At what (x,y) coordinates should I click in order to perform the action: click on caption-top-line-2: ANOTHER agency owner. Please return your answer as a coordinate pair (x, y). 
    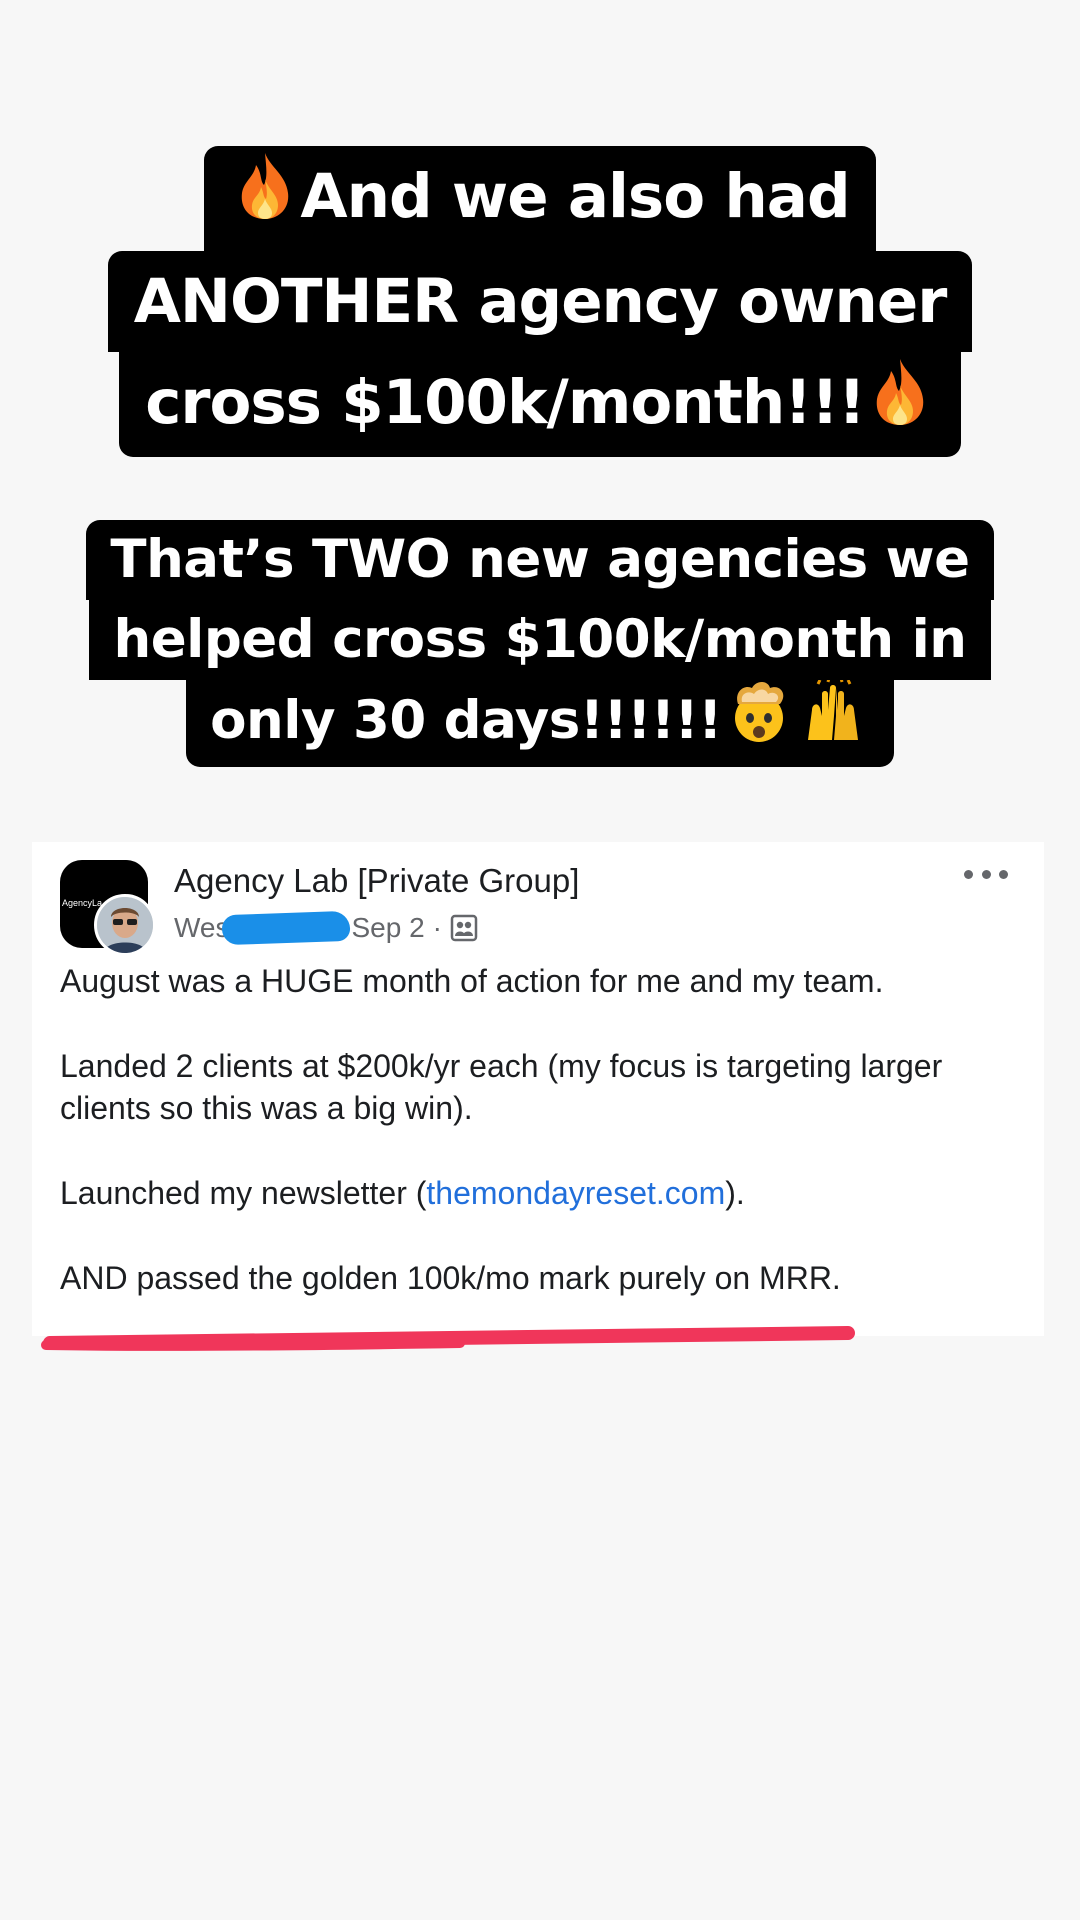
    Looking at the image, I should click on (540, 301).